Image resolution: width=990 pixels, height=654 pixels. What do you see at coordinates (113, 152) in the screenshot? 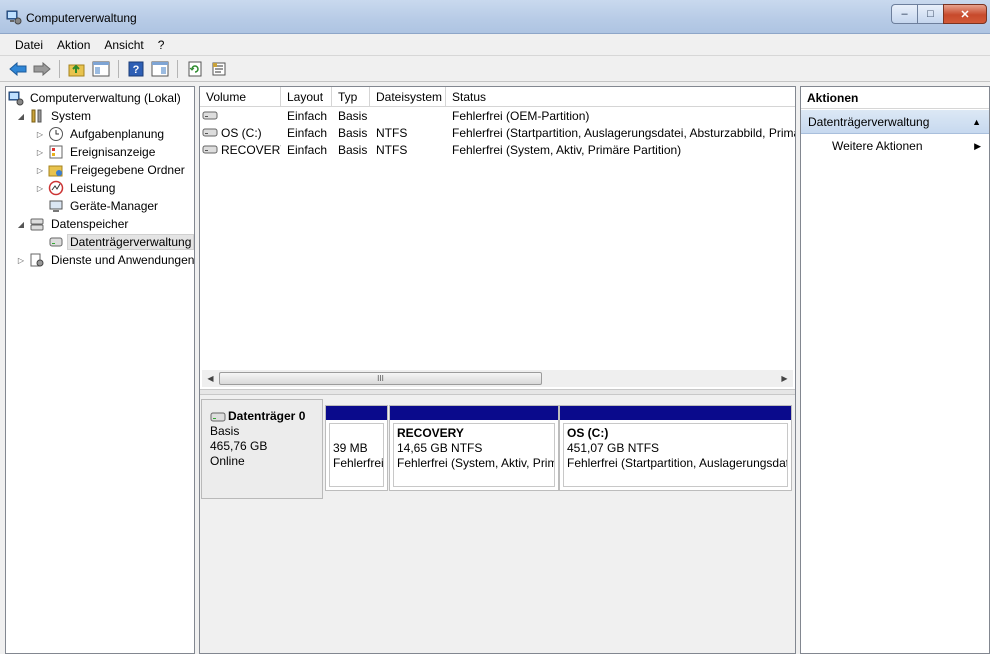
I see `tree-item-label: Ereignisanzeige` at bounding box center [113, 152].